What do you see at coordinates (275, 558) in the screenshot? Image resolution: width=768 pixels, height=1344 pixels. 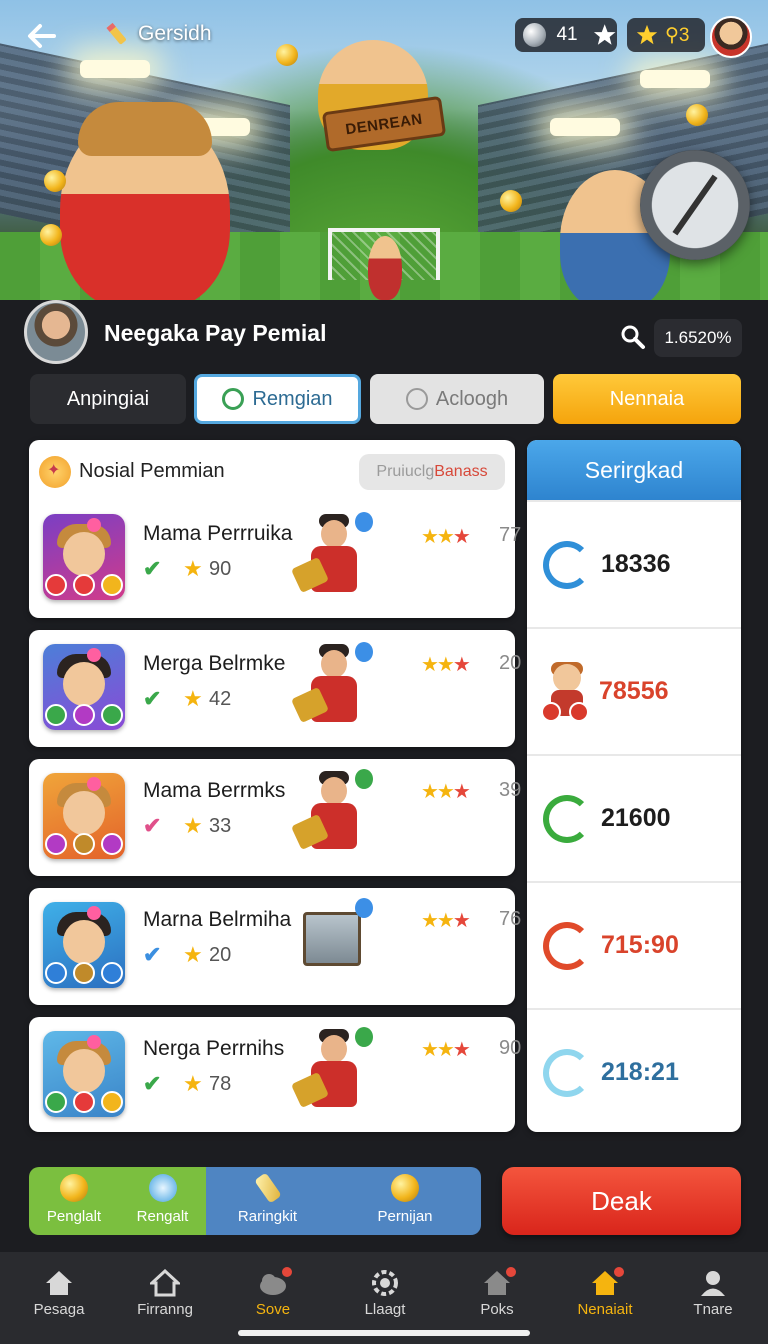 I see `list-item: Mama Perrruika ✔ ★ 90 ★★★ 77` at bounding box center [275, 558].